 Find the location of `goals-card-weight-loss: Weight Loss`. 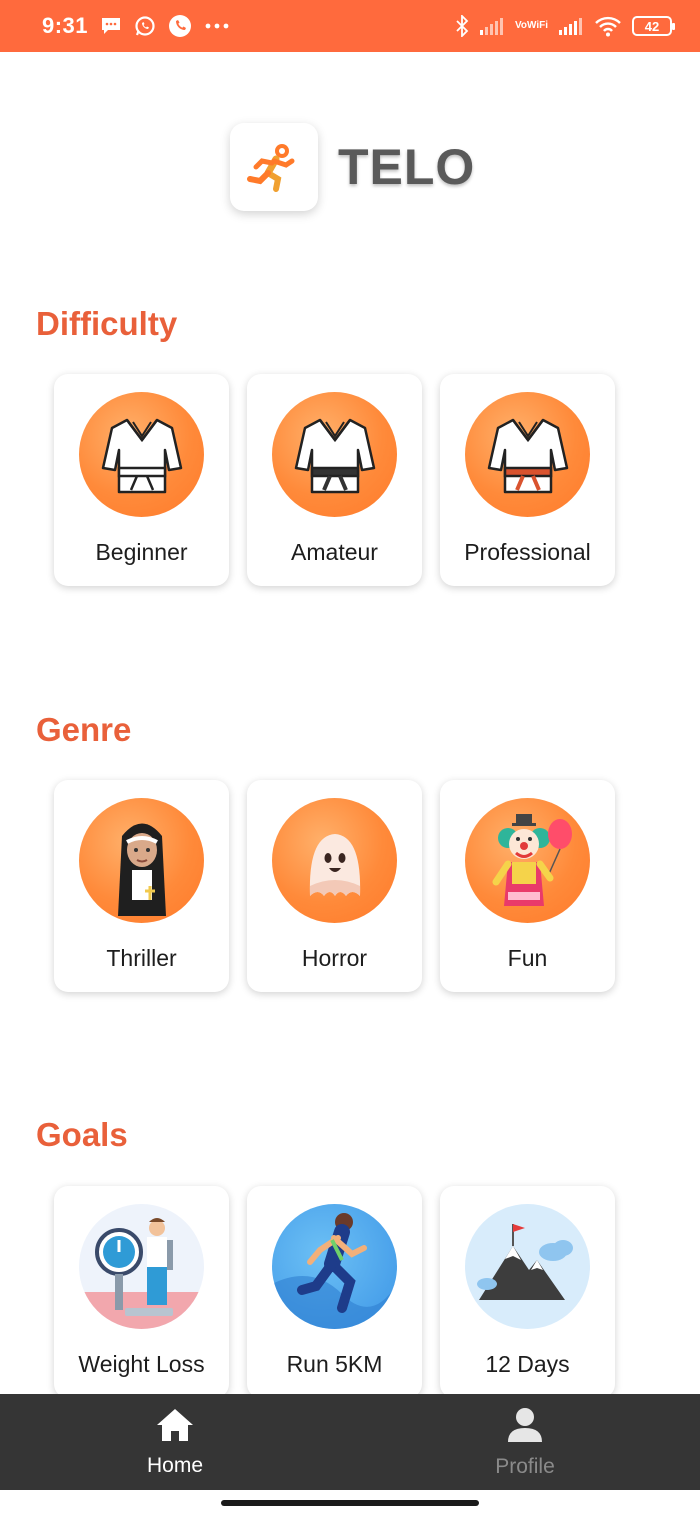

goals-card-weight-loss: Weight Loss is located at coordinates (141, 1292).